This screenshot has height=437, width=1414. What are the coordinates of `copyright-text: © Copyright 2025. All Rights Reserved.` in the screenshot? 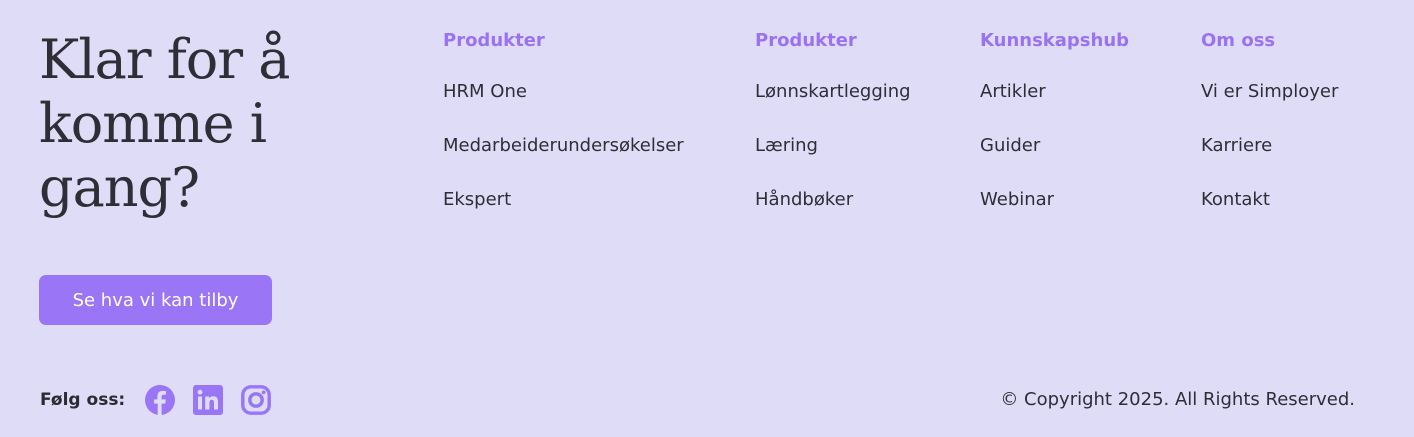 It's located at (1177, 399).